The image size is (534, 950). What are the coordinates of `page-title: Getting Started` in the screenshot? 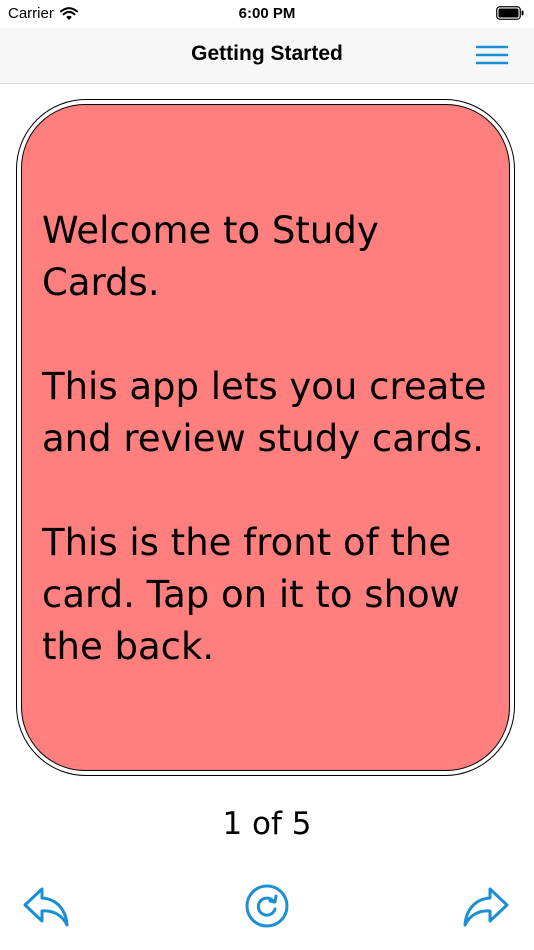 It's located at (267, 53).